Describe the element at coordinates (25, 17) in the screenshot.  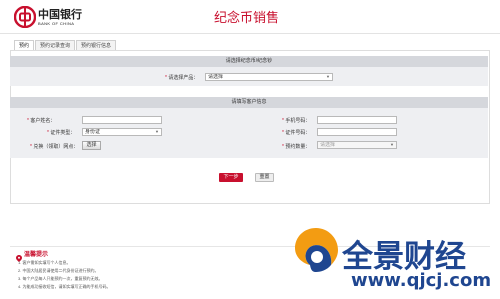
I see `bank-of-china-logo-icon` at that location.